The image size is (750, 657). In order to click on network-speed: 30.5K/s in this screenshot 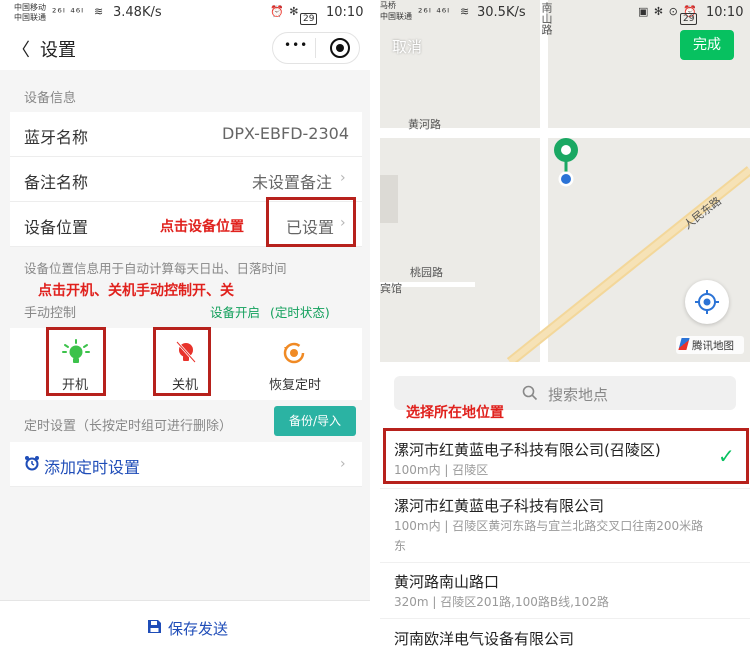, I will do `click(501, 12)`.